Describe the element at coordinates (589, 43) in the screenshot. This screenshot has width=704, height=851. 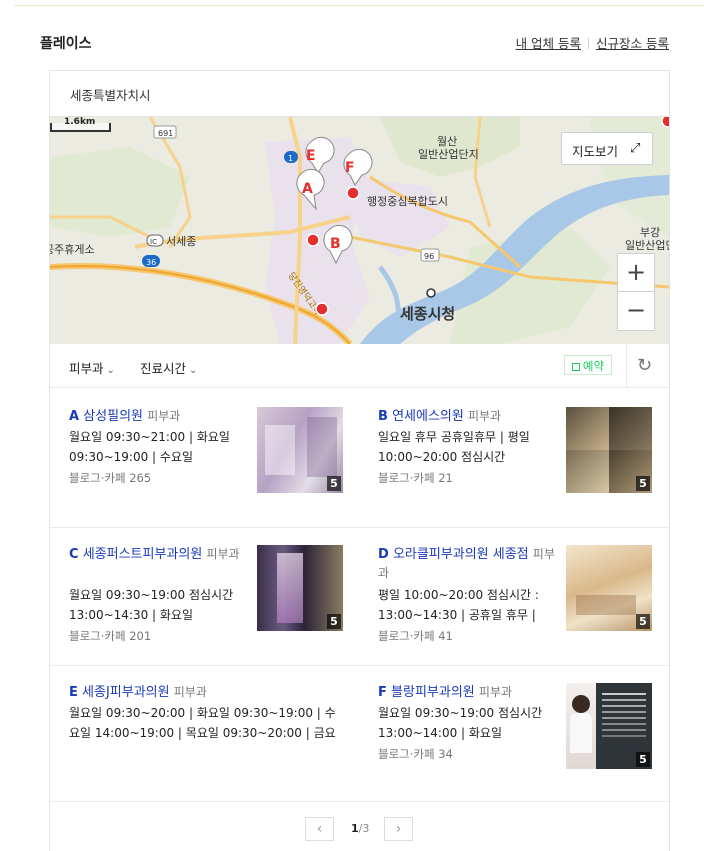
I see `link-separator` at that location.